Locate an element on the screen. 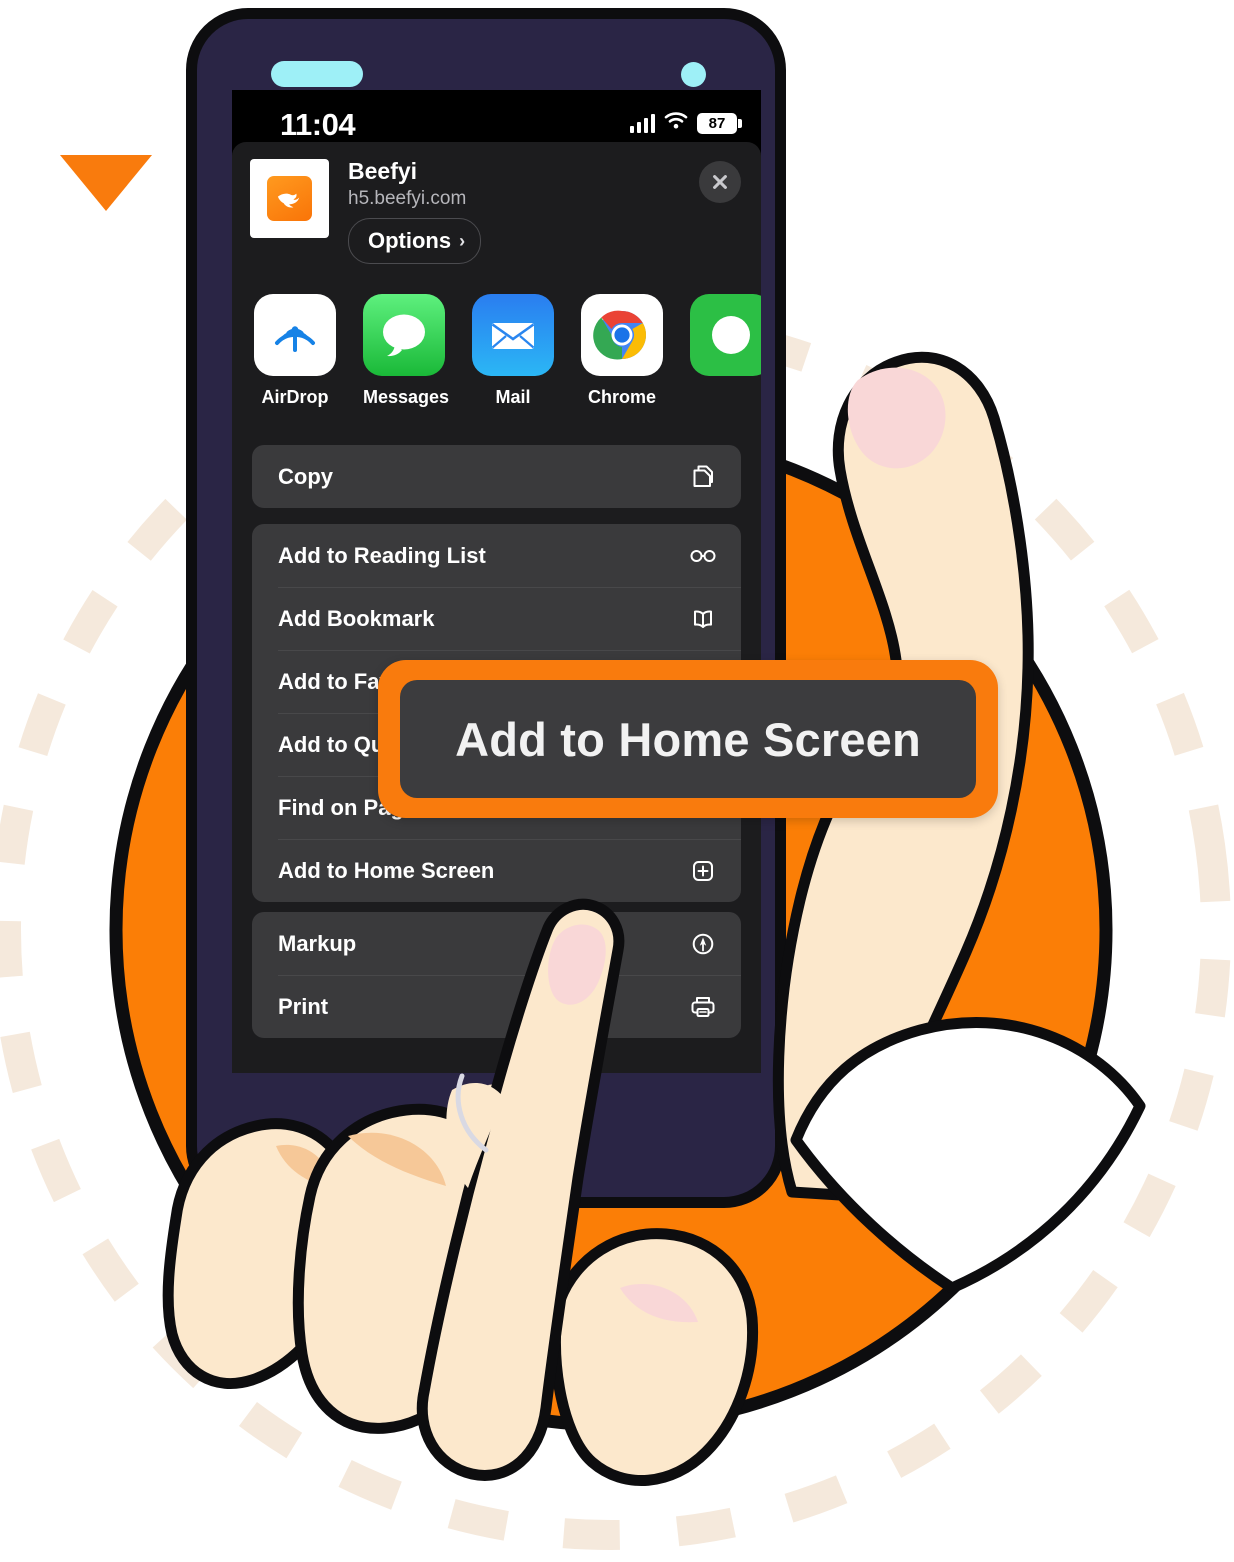 This screenshot has height=1562, width=1234. print-icon is located at coordinates (703, 1007).